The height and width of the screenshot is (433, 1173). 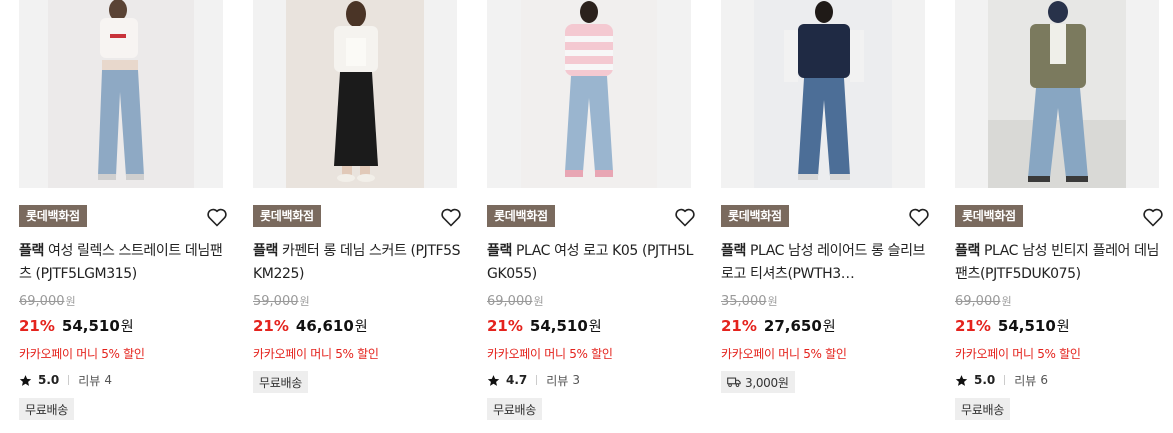 I want to click on sale-price: 21% 46,610원, so click(x=358, y=326).